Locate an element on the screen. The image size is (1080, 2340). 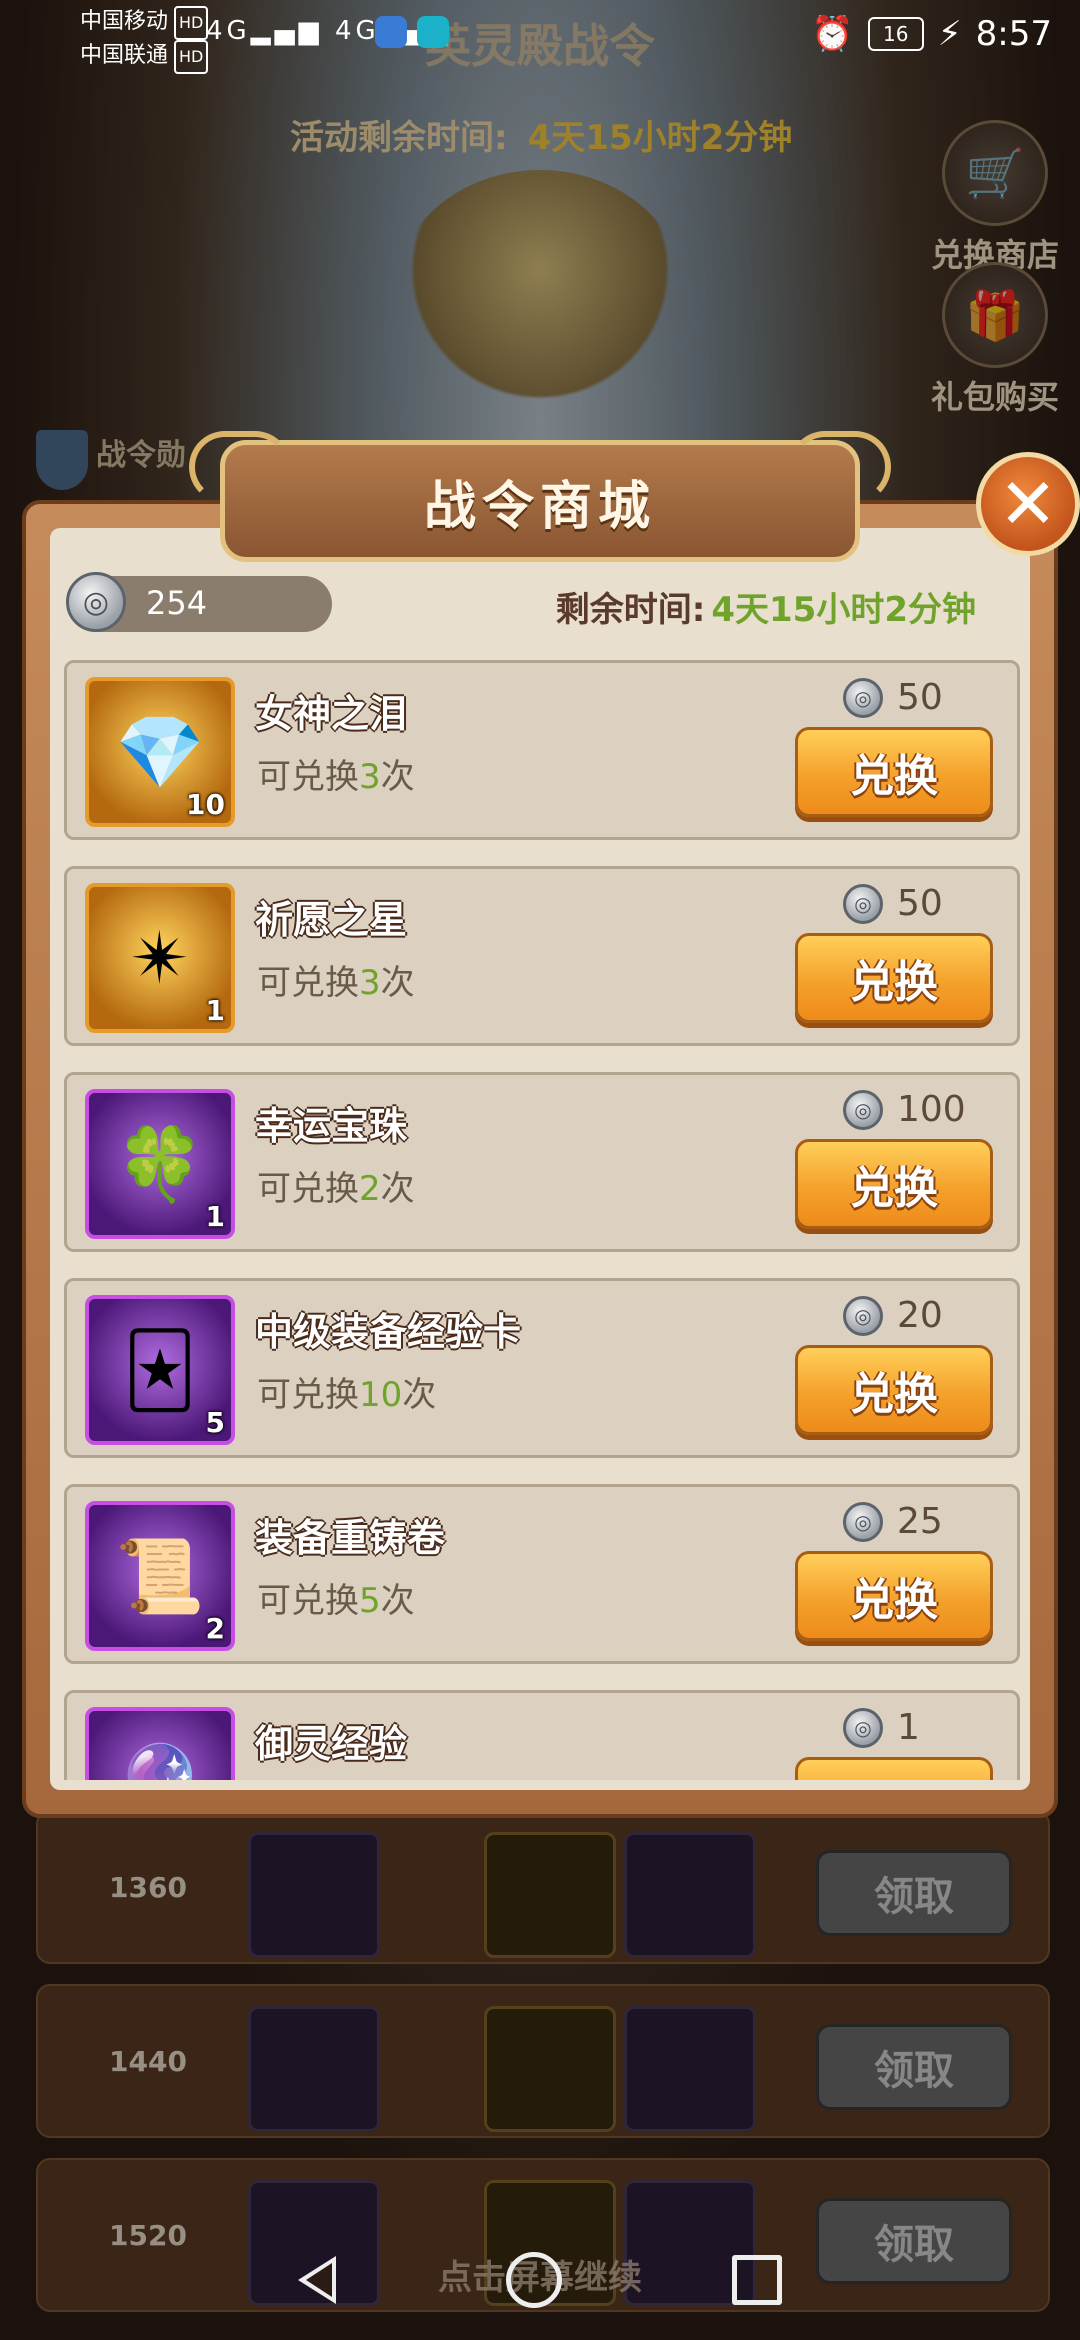
close-button: ✕ is located at coordinates (1028, 504).